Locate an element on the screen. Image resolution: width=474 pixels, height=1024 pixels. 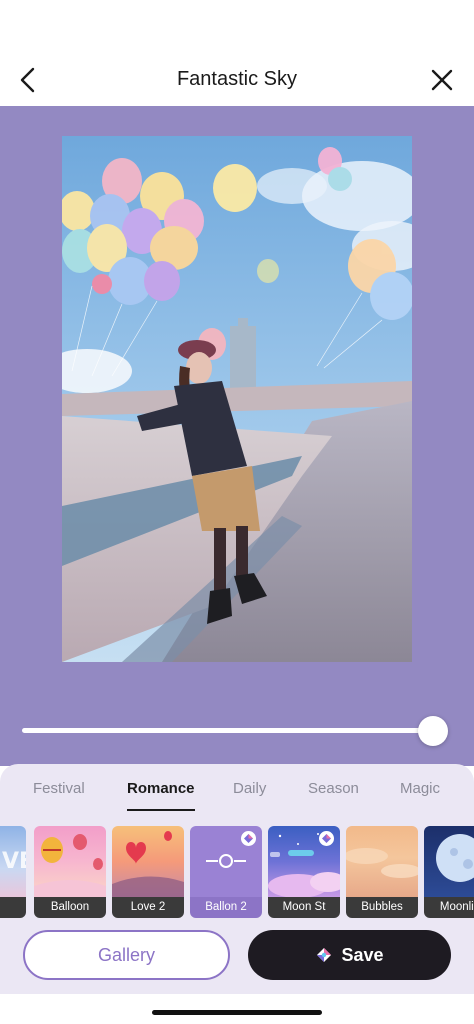
gallery-button: Gallery is located at coordinates (126, 955).